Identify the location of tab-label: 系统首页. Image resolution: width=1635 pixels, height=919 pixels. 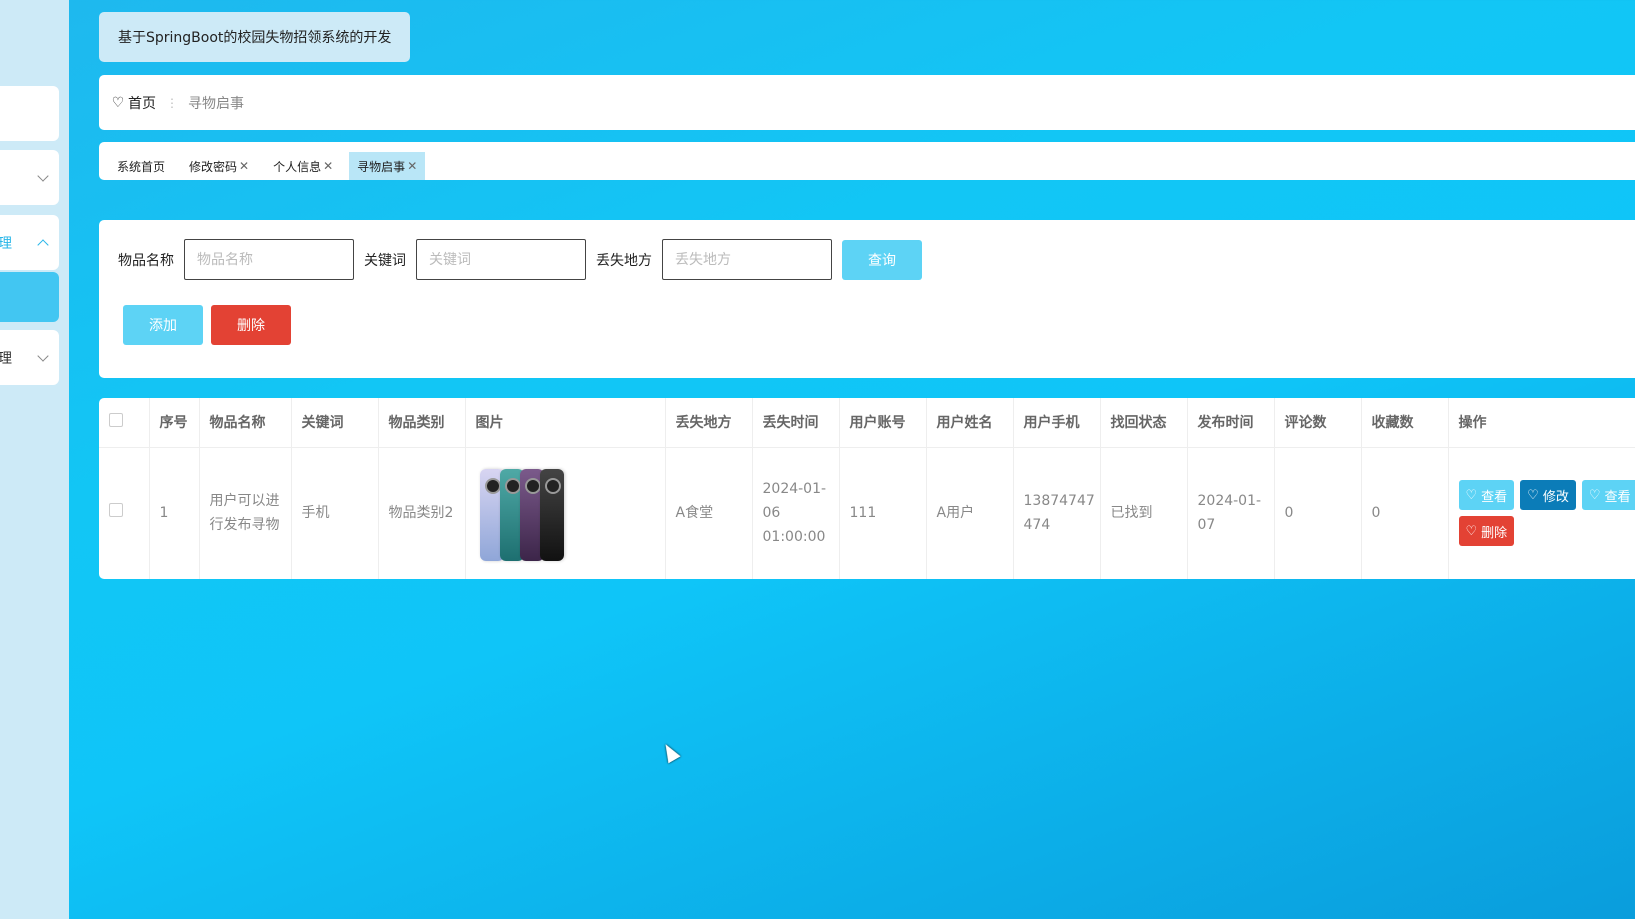
(141, 166).